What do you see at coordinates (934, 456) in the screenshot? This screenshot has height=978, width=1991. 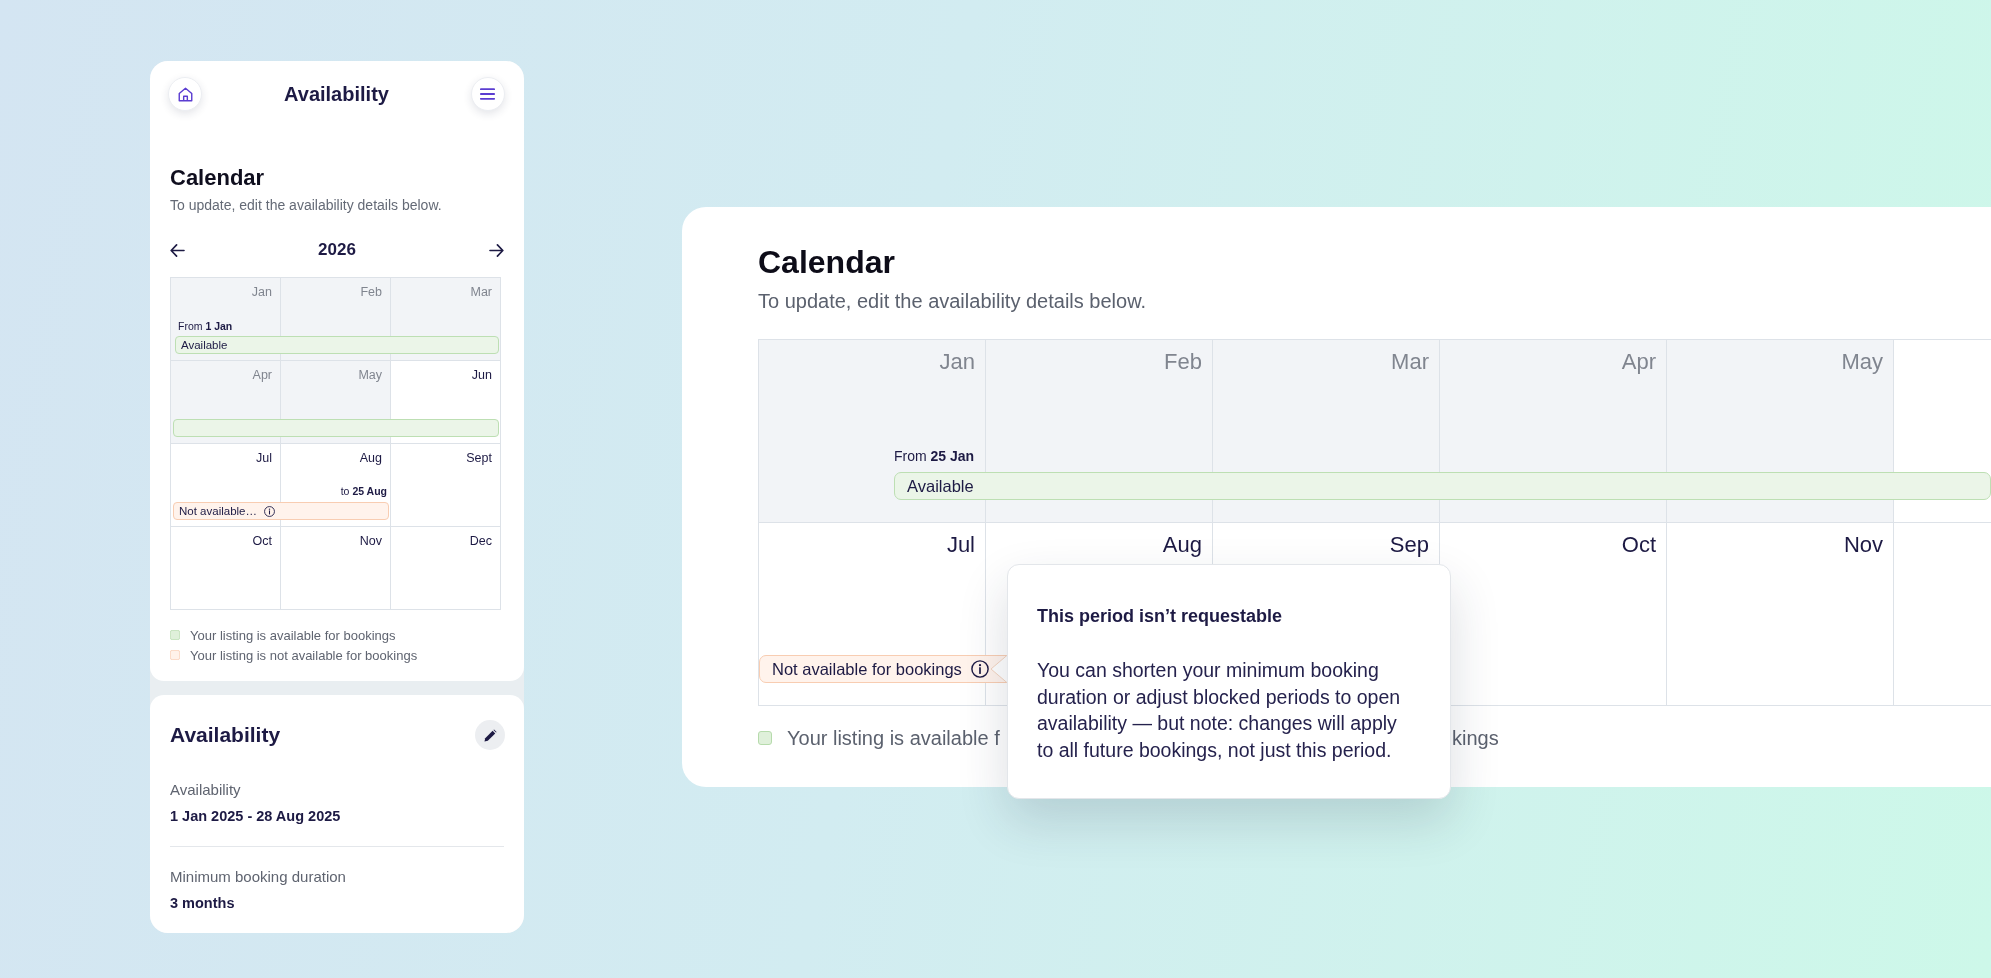 I see `period-caption: From 25 Jan` at bounding box center [934, 456].